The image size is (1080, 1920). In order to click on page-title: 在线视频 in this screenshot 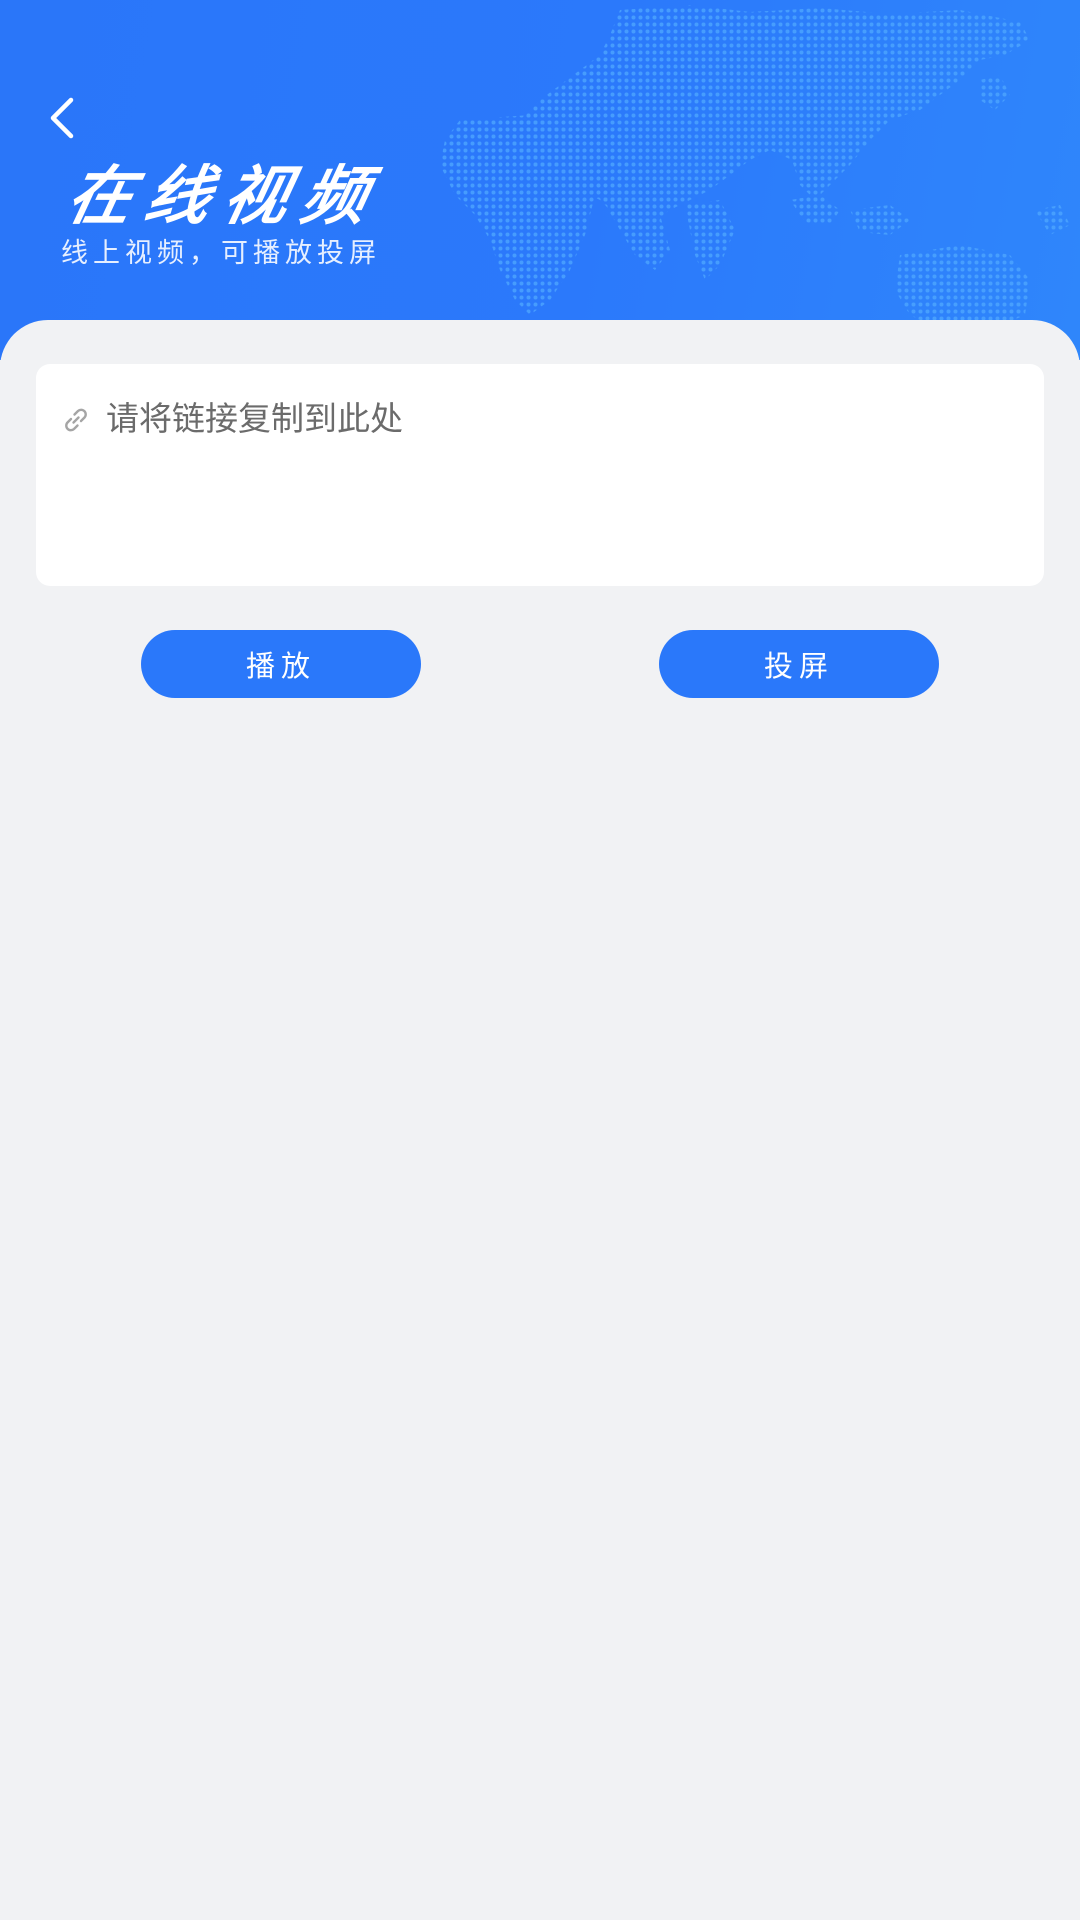, I will do `click(224, 197)`.